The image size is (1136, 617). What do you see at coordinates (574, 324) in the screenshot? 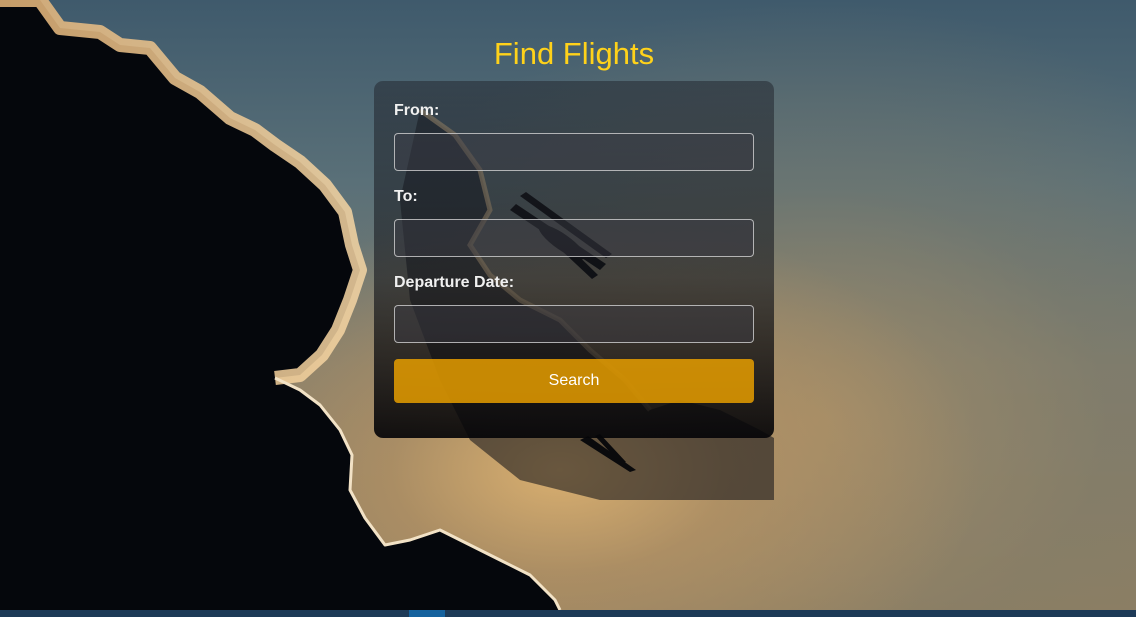
I see `departure-date-input` at bounding box center [574, 324].